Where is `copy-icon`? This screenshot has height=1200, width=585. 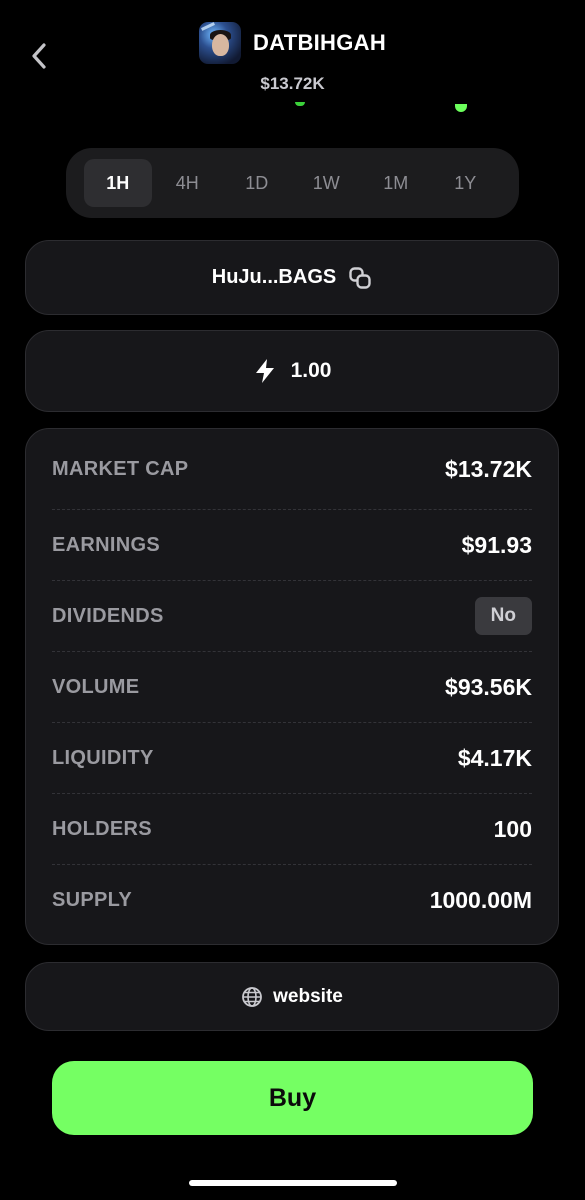
copy-icon is located at coordinates (360, 277).